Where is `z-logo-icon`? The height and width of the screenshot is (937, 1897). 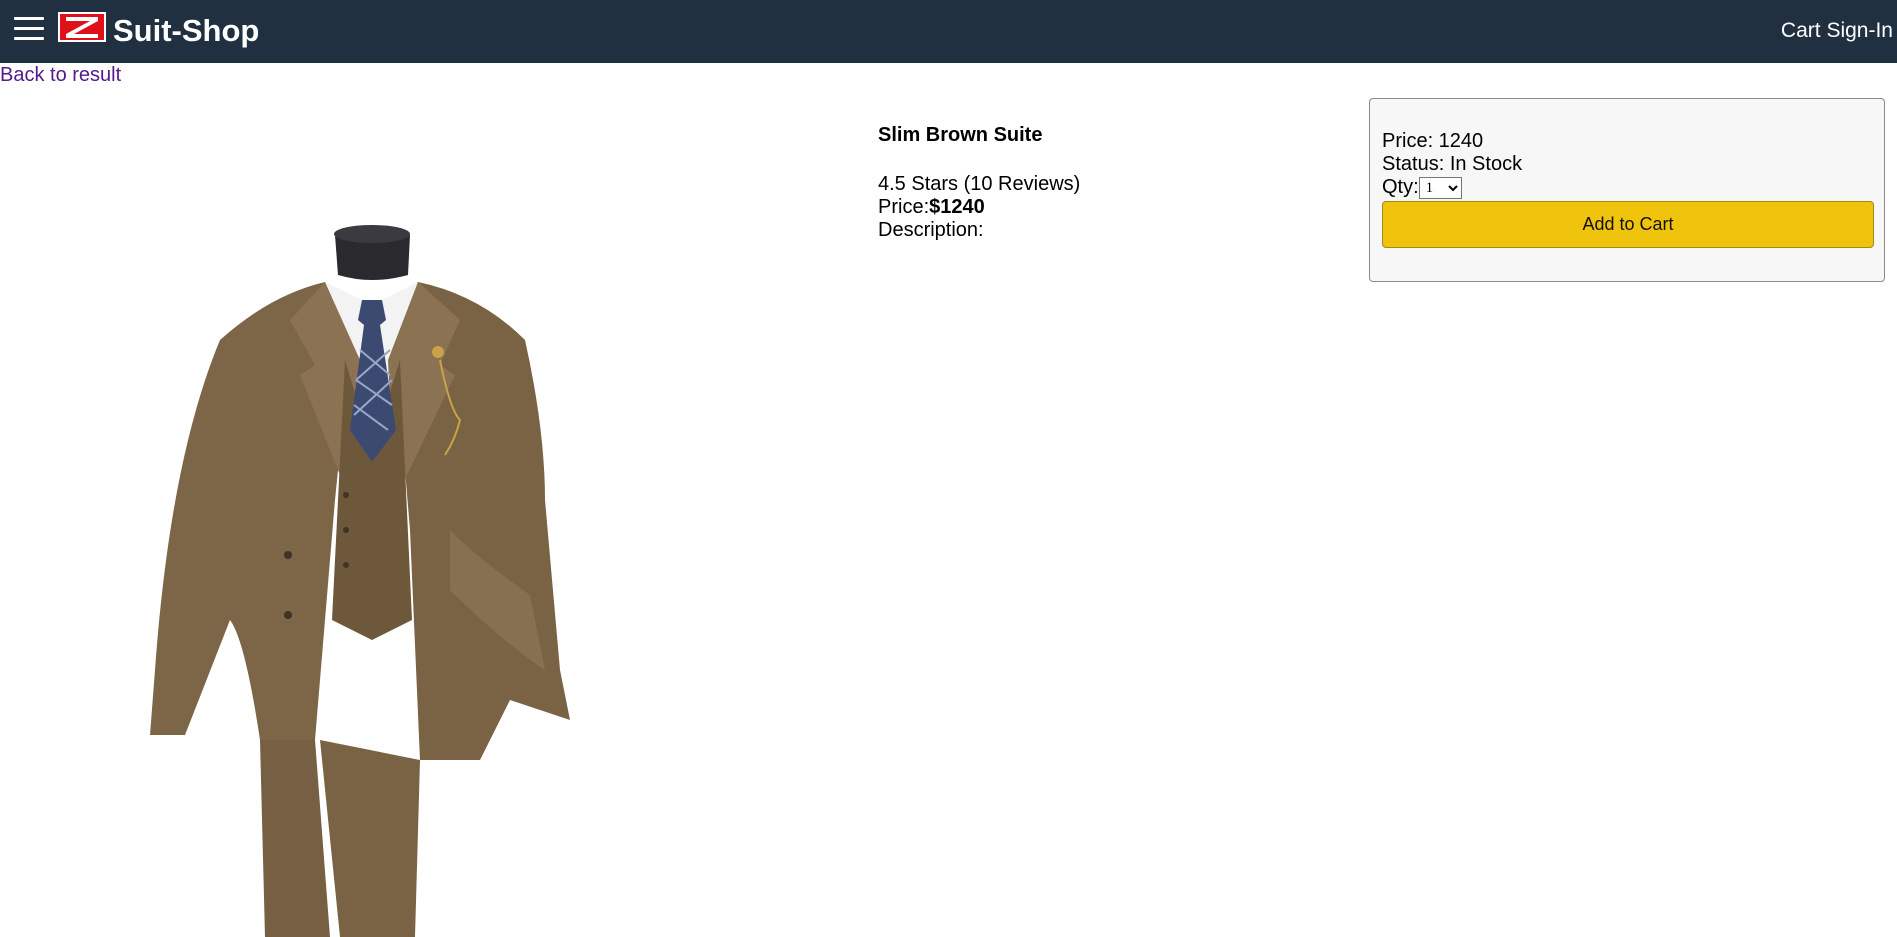
z-logo-icon is located at coordinates (82, 27).